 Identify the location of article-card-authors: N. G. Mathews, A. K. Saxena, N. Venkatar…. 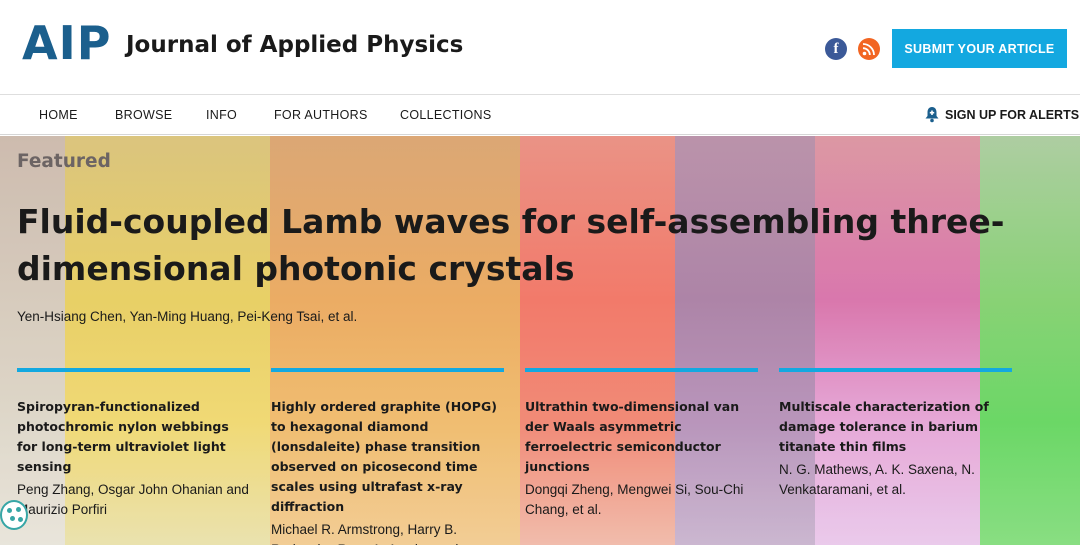
(877, 479).